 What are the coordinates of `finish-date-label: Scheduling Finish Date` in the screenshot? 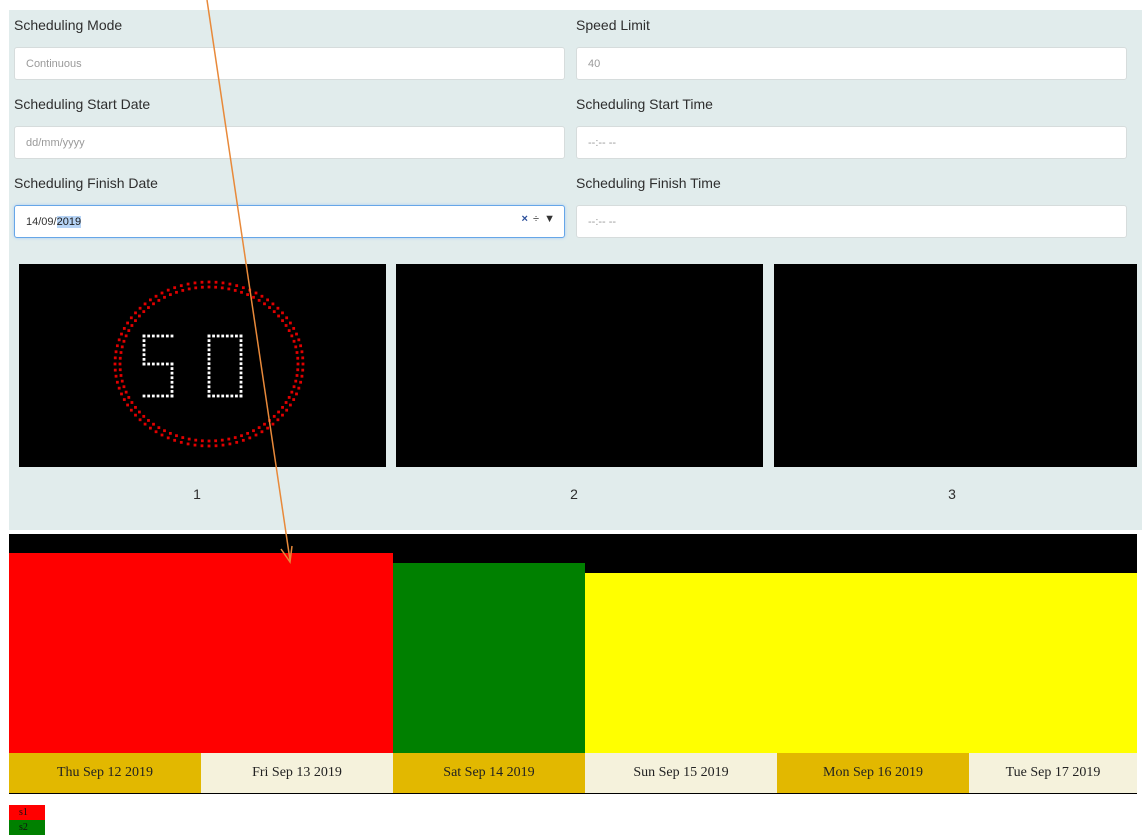 It's located at (86, 183).